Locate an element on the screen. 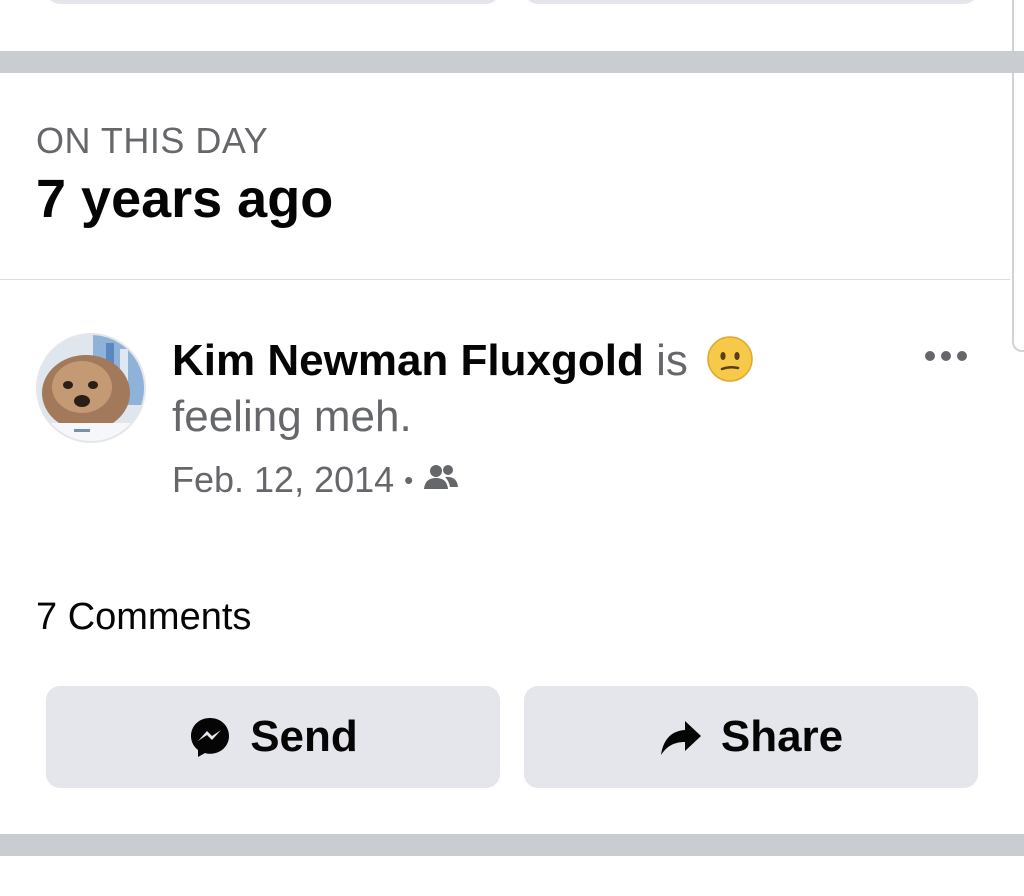 Image resolution: width=1024 pixels, height=896 pixels. post-meta: Feb. 12, 2014 • is located at coordinates (532, 480).